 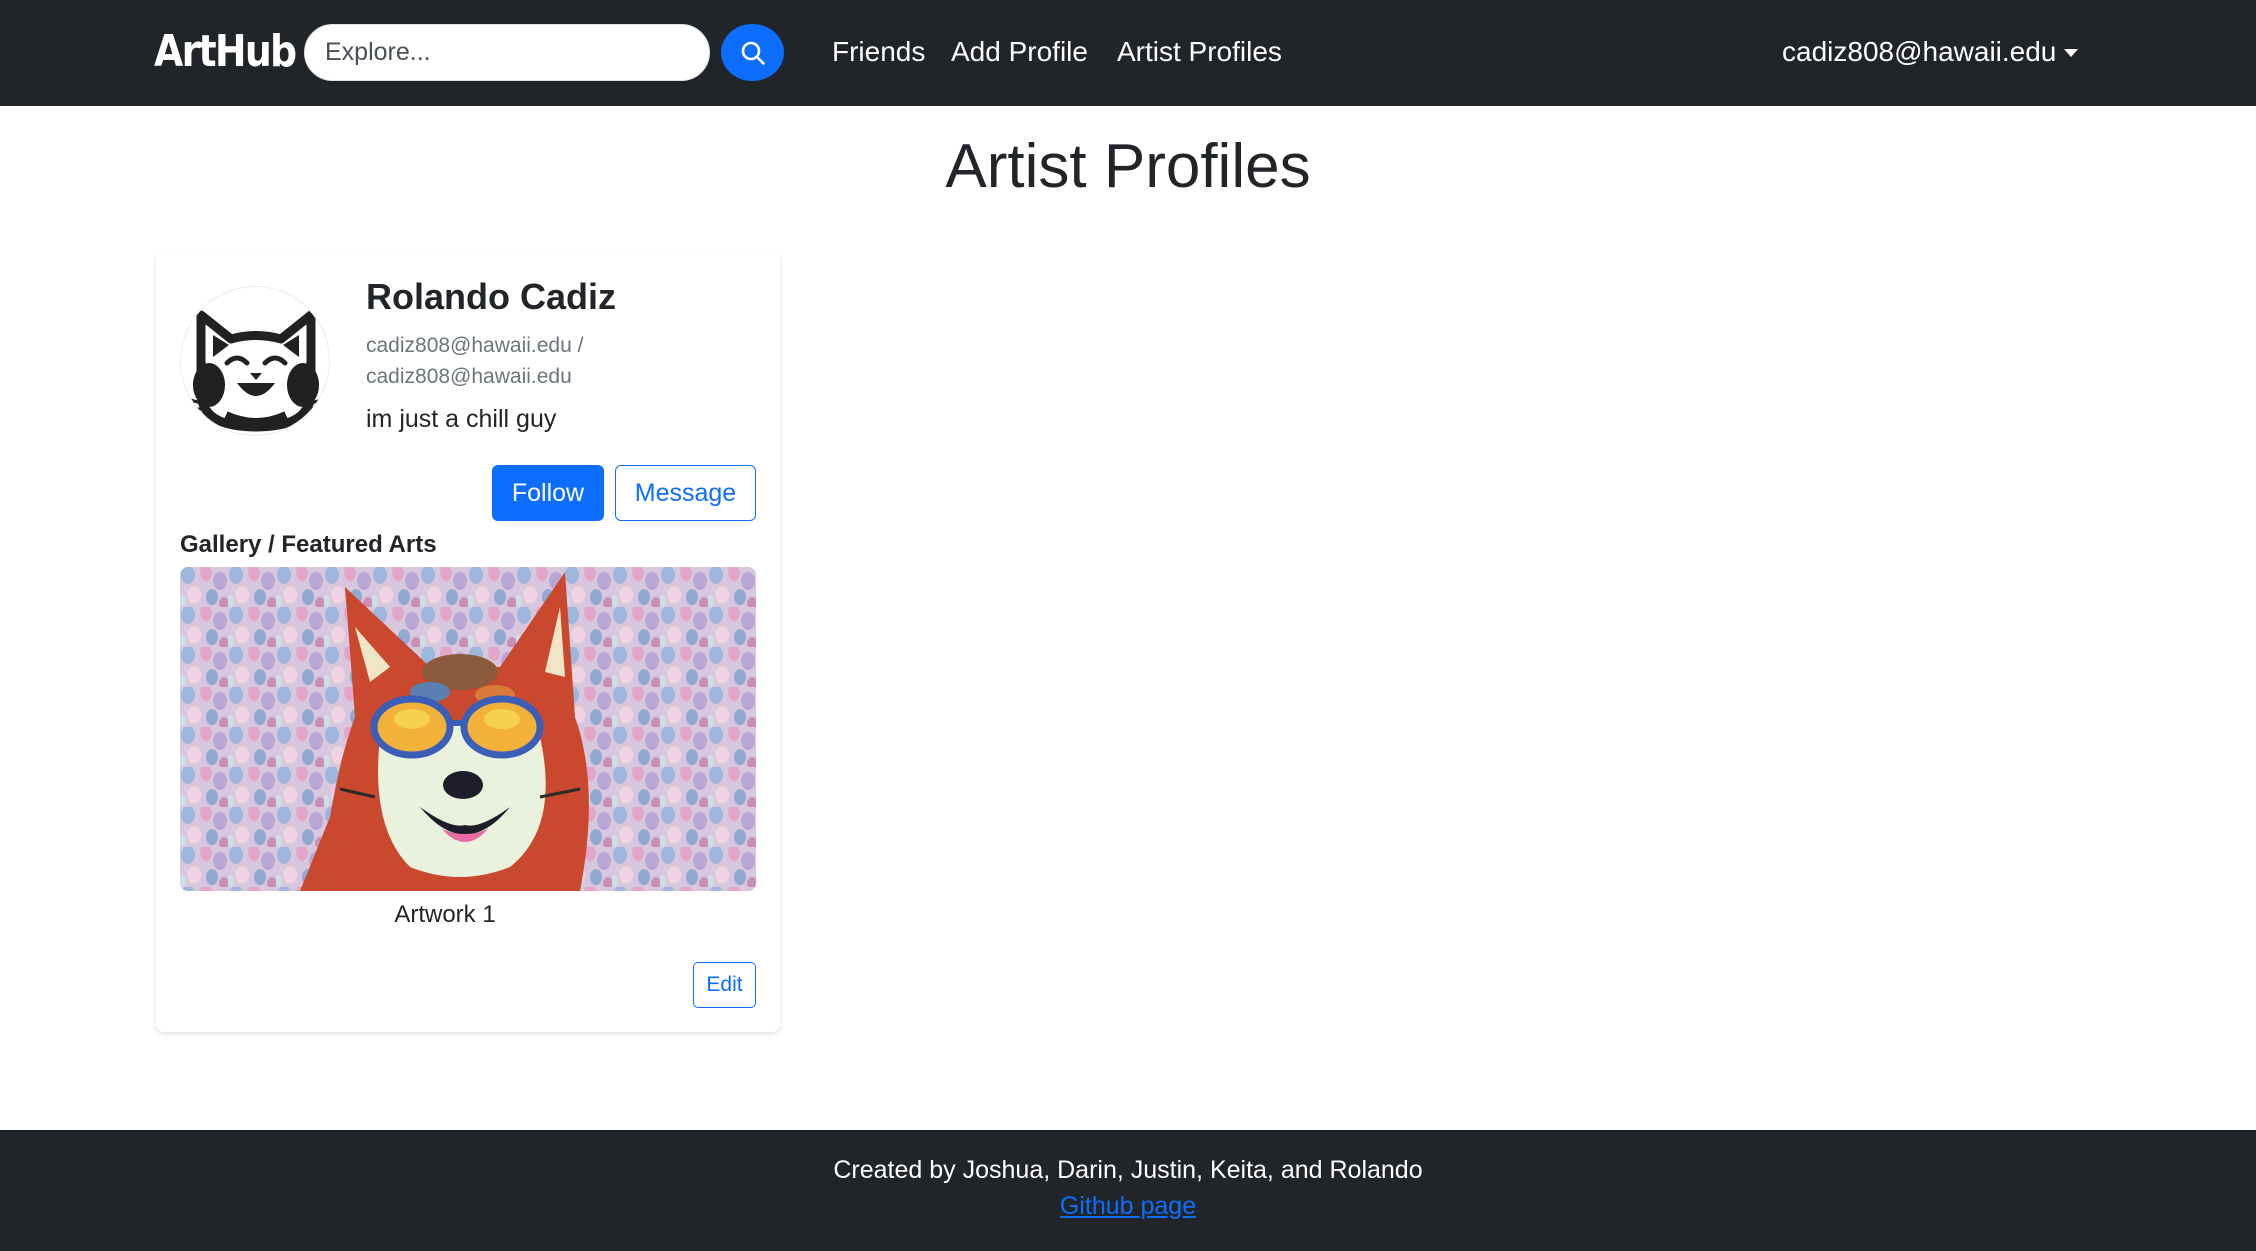 What do you see at coordinates (1919, 51) in the screenshot?
I see `user-email: cadiz808@hawaii.edu` at bounding box center [1919, 51].